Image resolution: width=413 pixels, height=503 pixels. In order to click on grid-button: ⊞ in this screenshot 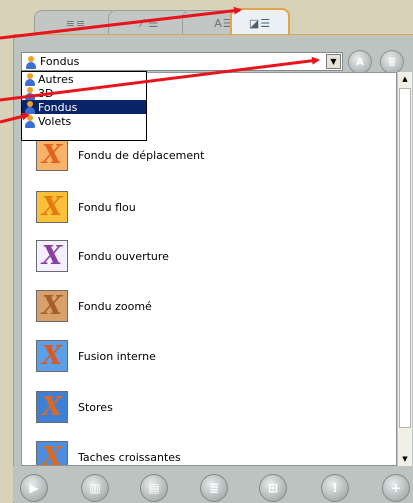, I will do `click(273, 488)`.